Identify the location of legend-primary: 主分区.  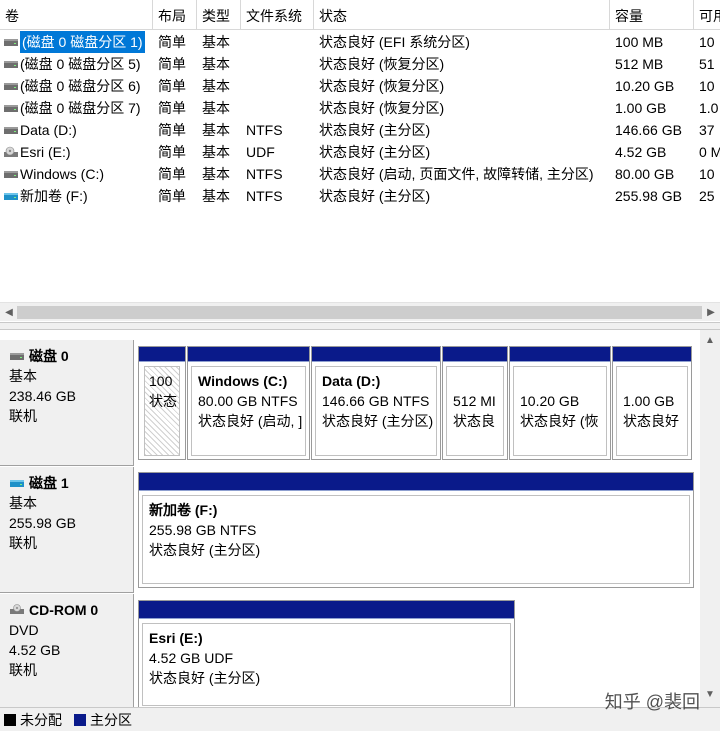
(103, 720).